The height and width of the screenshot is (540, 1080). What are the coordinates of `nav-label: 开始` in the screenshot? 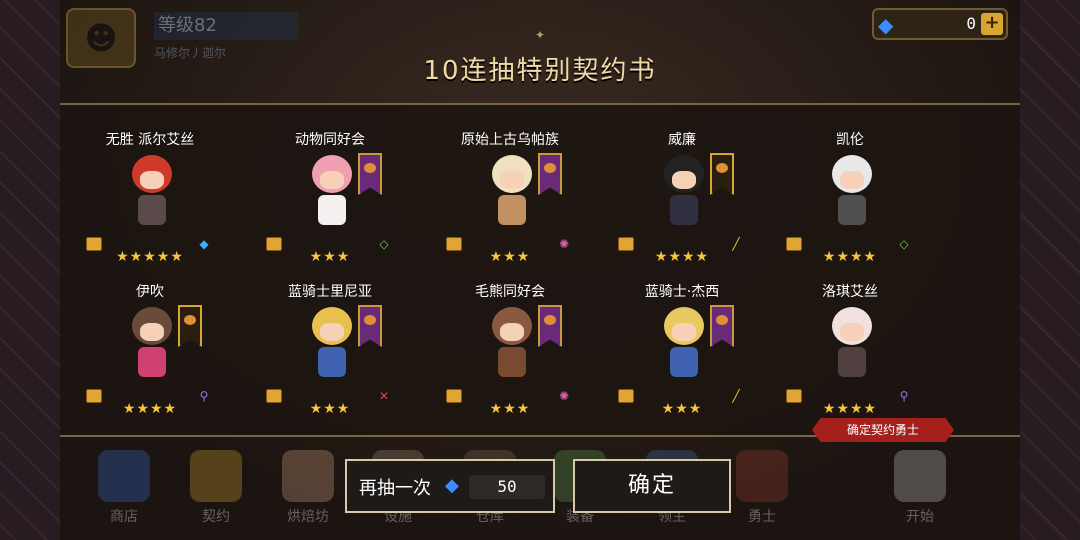 It's located at (920, 517).